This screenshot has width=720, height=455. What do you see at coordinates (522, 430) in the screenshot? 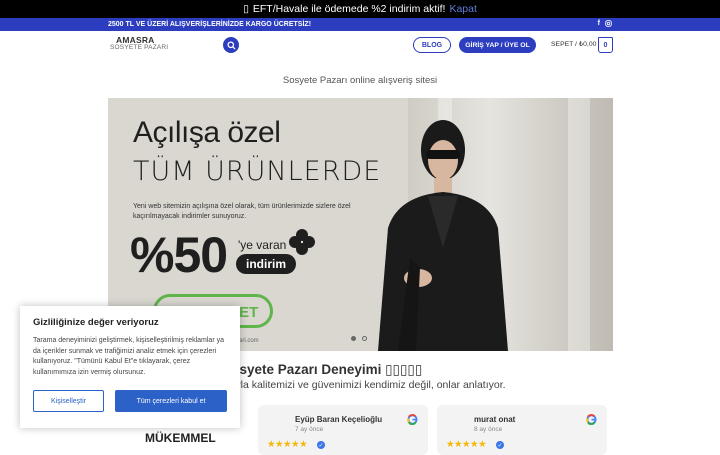
I see `review-card: murat onat 8 ay önce ★★★★★ ✓` at bounding box center [522, 430].